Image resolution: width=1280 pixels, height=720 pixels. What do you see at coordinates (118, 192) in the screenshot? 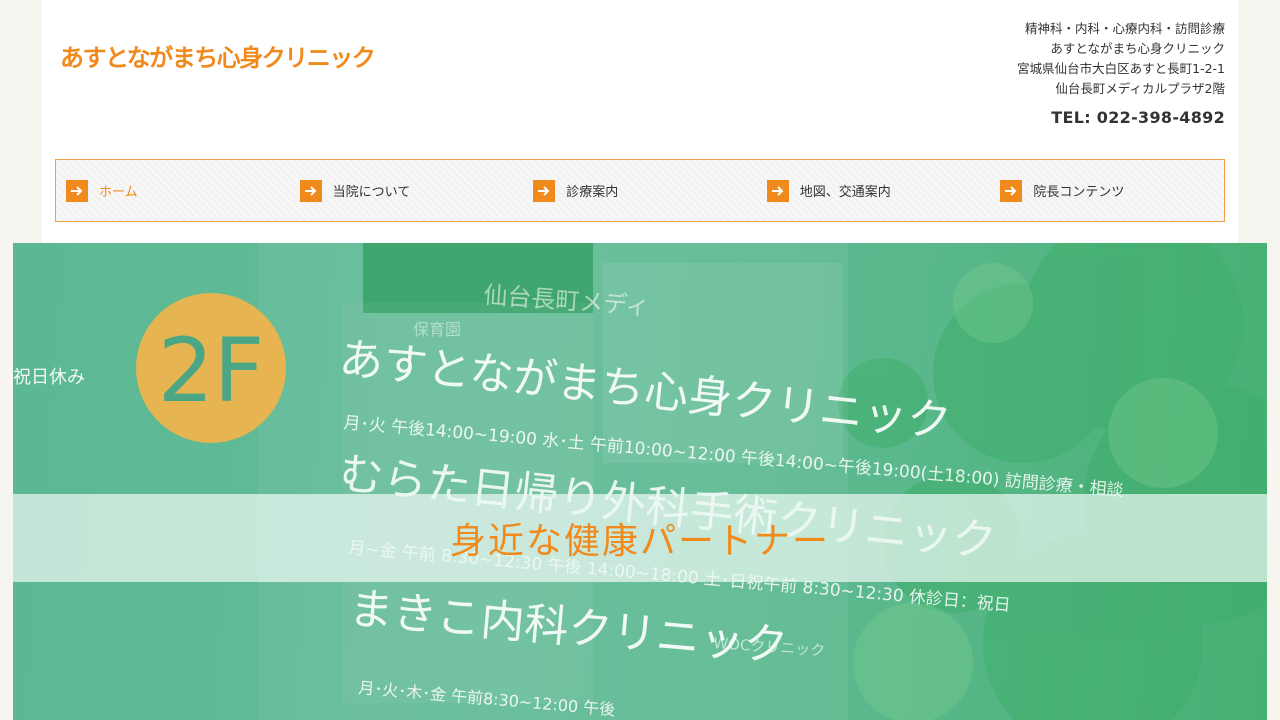
I see `nav-label: ホーム` at bounding box center [118, 192].